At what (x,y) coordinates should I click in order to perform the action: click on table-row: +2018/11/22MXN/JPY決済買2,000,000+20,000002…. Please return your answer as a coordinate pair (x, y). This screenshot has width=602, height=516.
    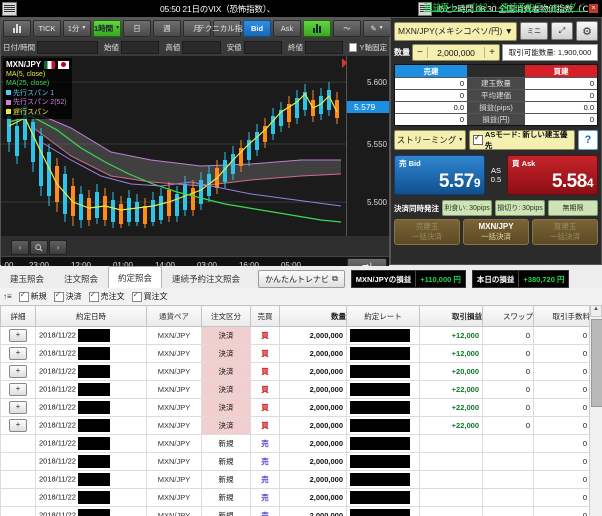
    Looking at the image, I should click on (301, 371).